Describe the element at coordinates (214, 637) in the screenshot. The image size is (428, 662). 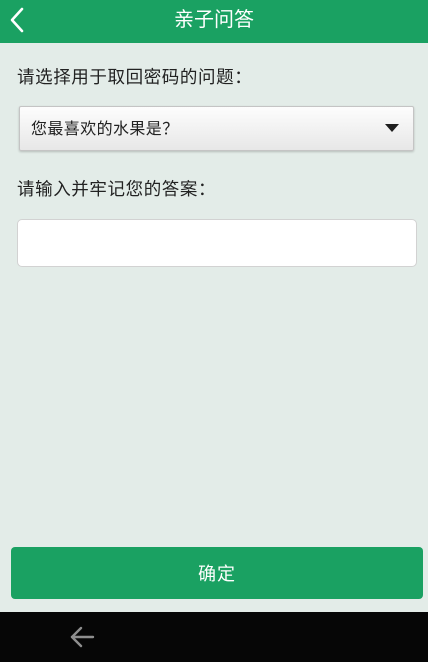
I see `system-navigation-bar` at that location.